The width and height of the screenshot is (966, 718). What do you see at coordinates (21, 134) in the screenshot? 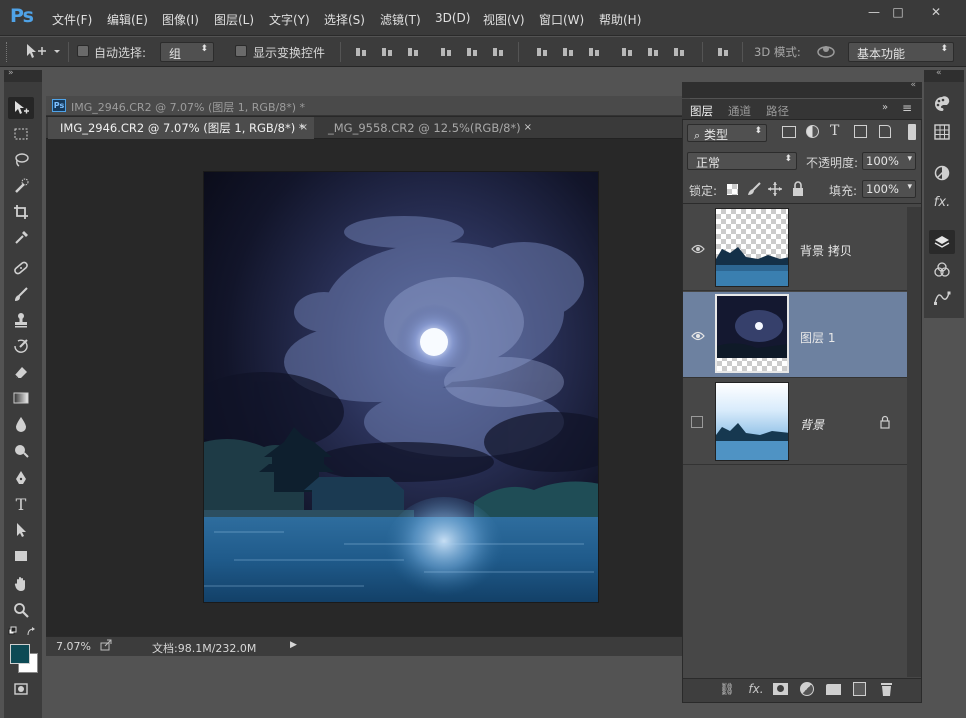
I see `marquee-tool` at bounding box center [21, 134].